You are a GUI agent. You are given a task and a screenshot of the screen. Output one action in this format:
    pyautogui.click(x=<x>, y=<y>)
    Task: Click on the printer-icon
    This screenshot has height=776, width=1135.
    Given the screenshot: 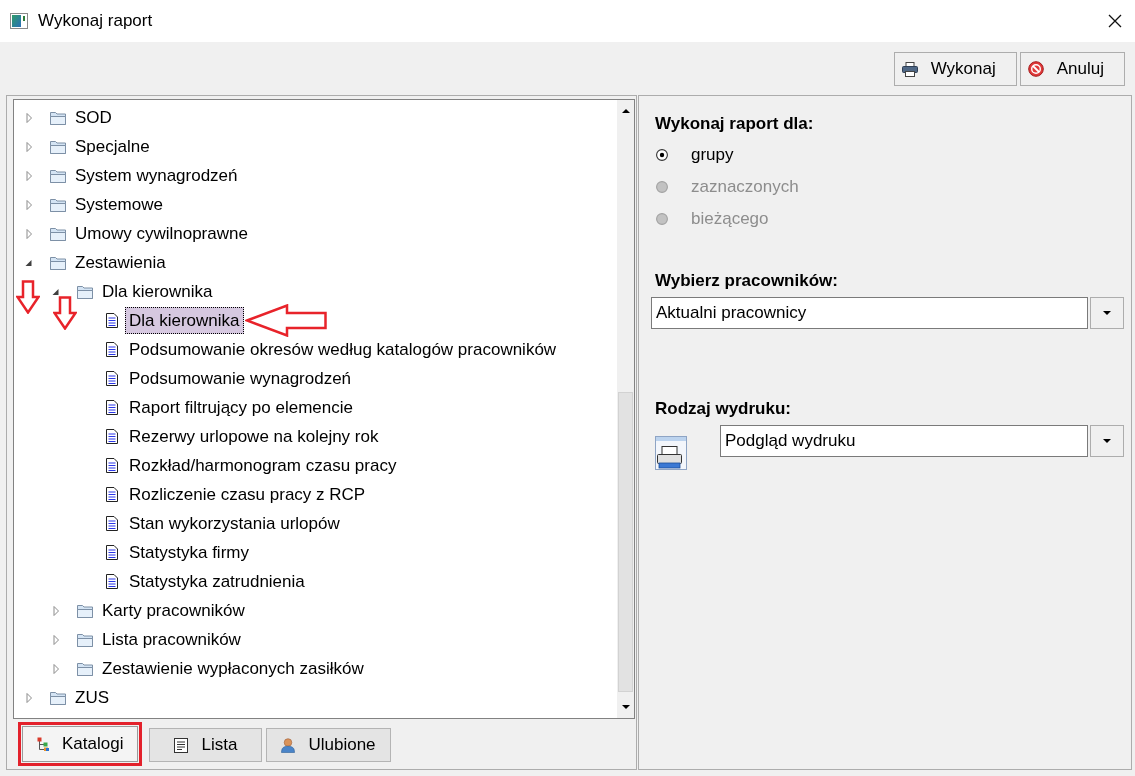 What is the action you would take?
    pyautogui.click(x=909, y=69)
    